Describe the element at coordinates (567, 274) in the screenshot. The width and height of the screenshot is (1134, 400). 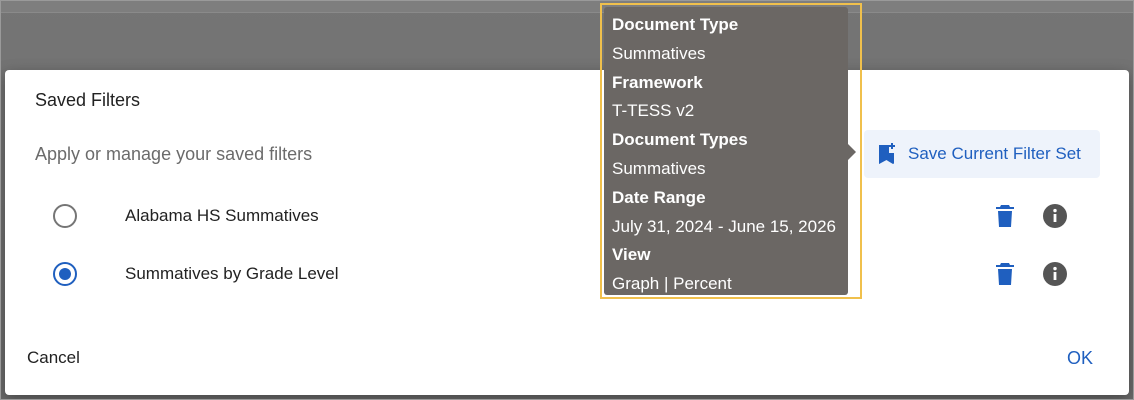
I see `filter-row: Summatives by Grade Level` at that location.